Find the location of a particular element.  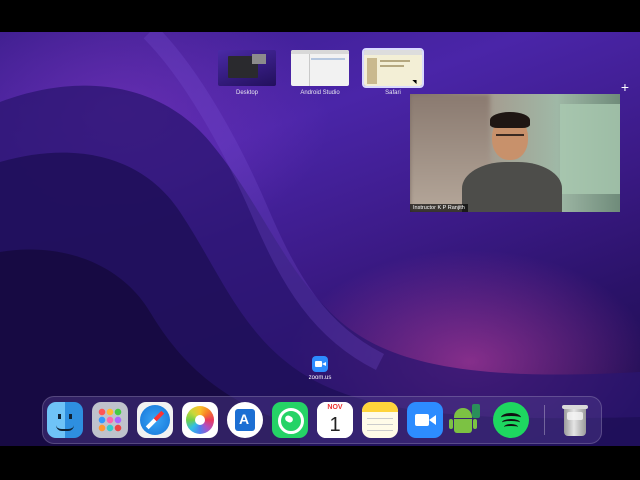

space-safari: Safari is located at coordinates (393, 72).